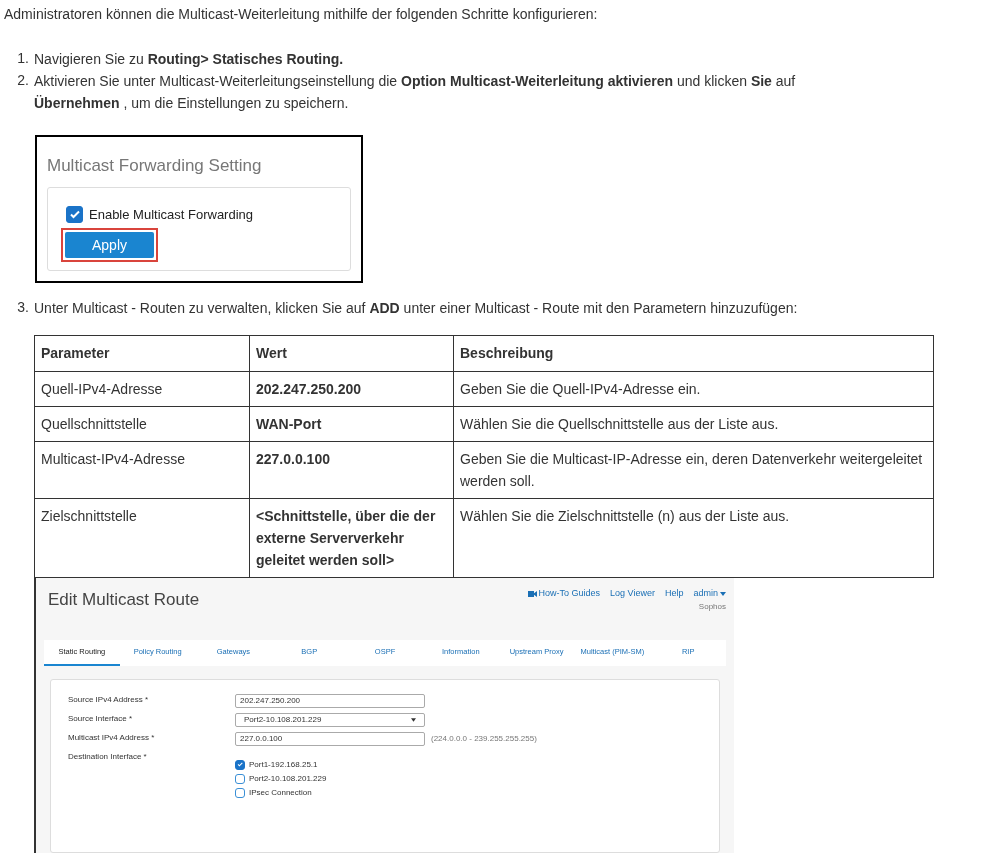 The image size is (1004, 853). Describe the element at coordinates (155, 166) in the screenshot. I see `panel-title: Multicast Forwarding Setting` at that location.